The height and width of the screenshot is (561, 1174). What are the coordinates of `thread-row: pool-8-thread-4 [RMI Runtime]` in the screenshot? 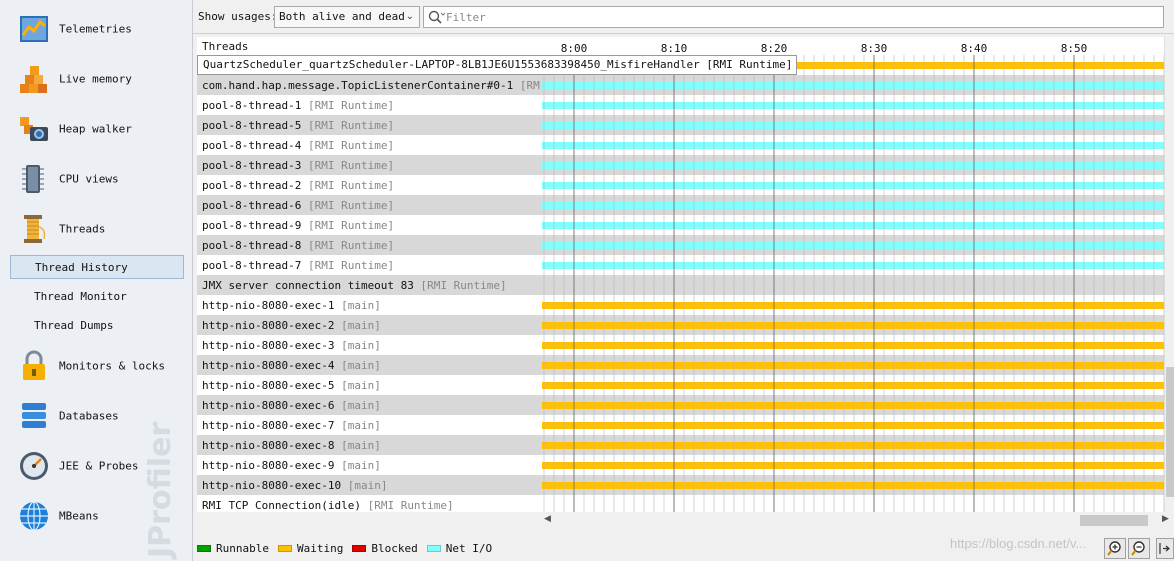 It's located at (680, 145).